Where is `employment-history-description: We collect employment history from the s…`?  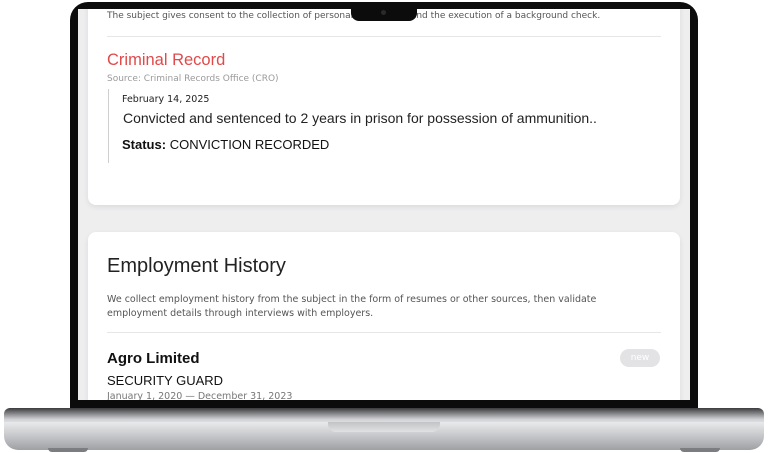 employment-history-description: We collect employment history from the s… is located at coordinates (352, 306).